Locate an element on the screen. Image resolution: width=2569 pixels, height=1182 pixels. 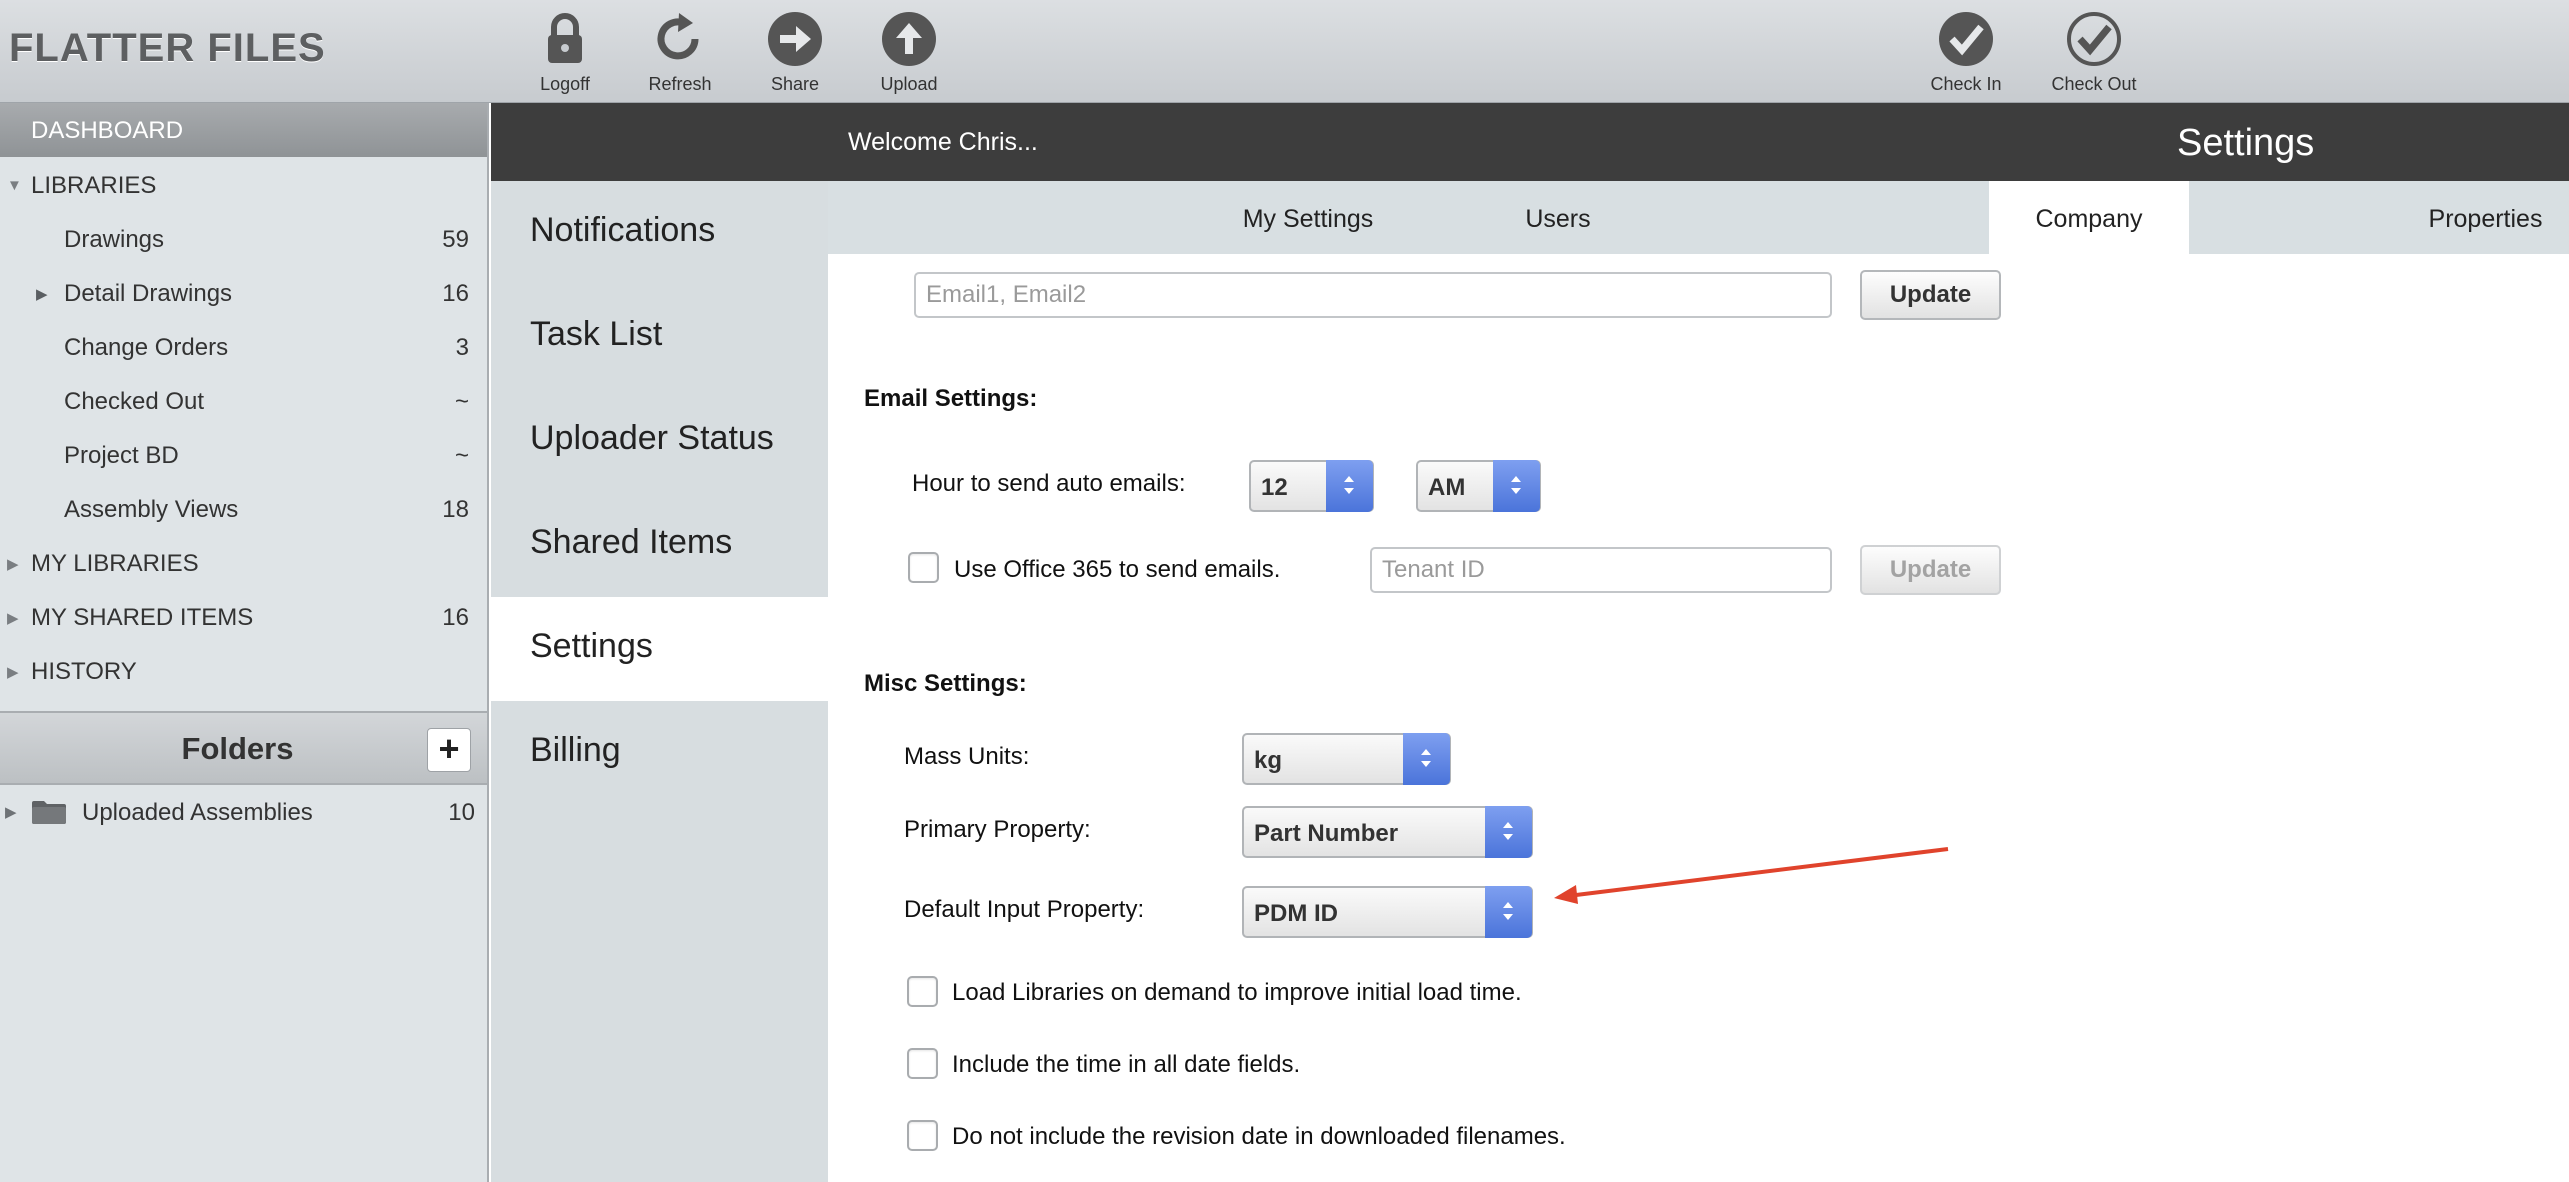
sidebar-section-libraries: ▼ LIBRARIES is located at coordinates (243, 184).